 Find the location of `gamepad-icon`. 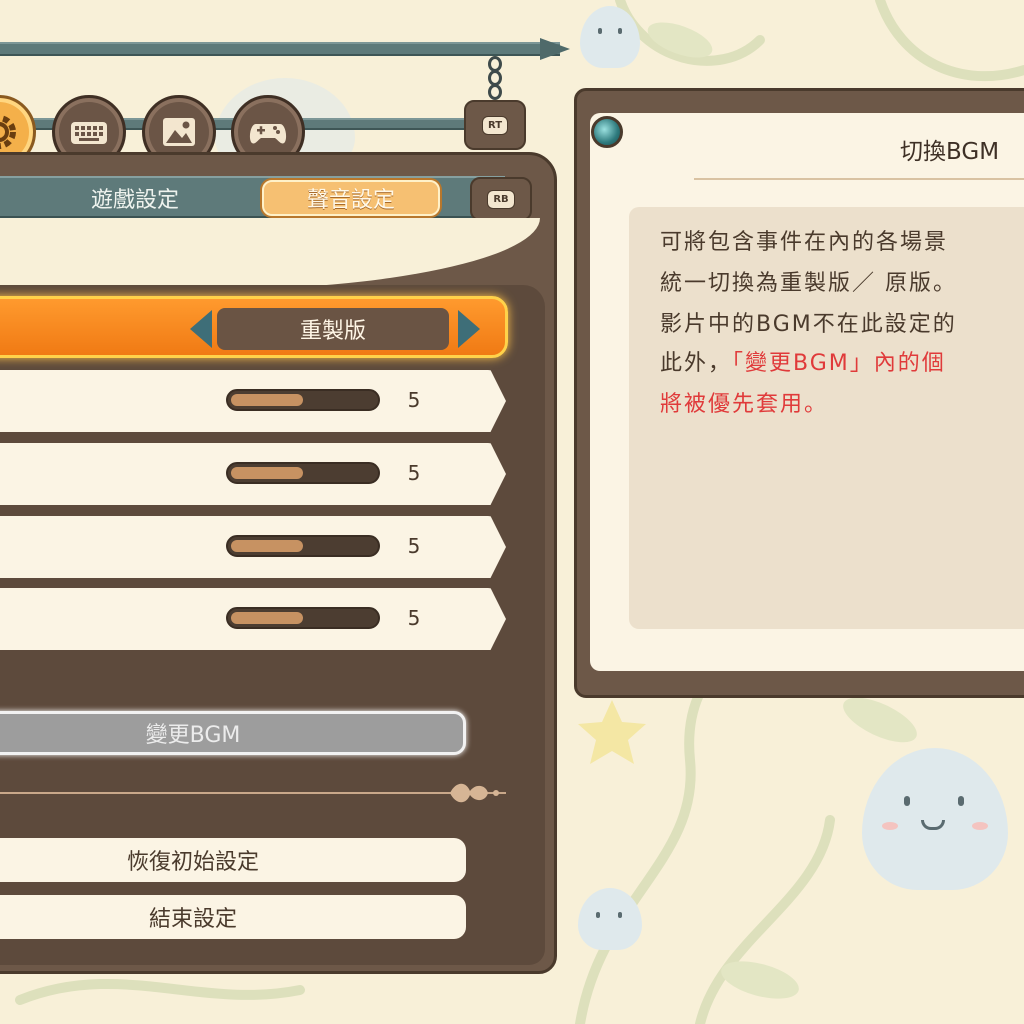

gamepad-icon is located at coordinates (268, 134).